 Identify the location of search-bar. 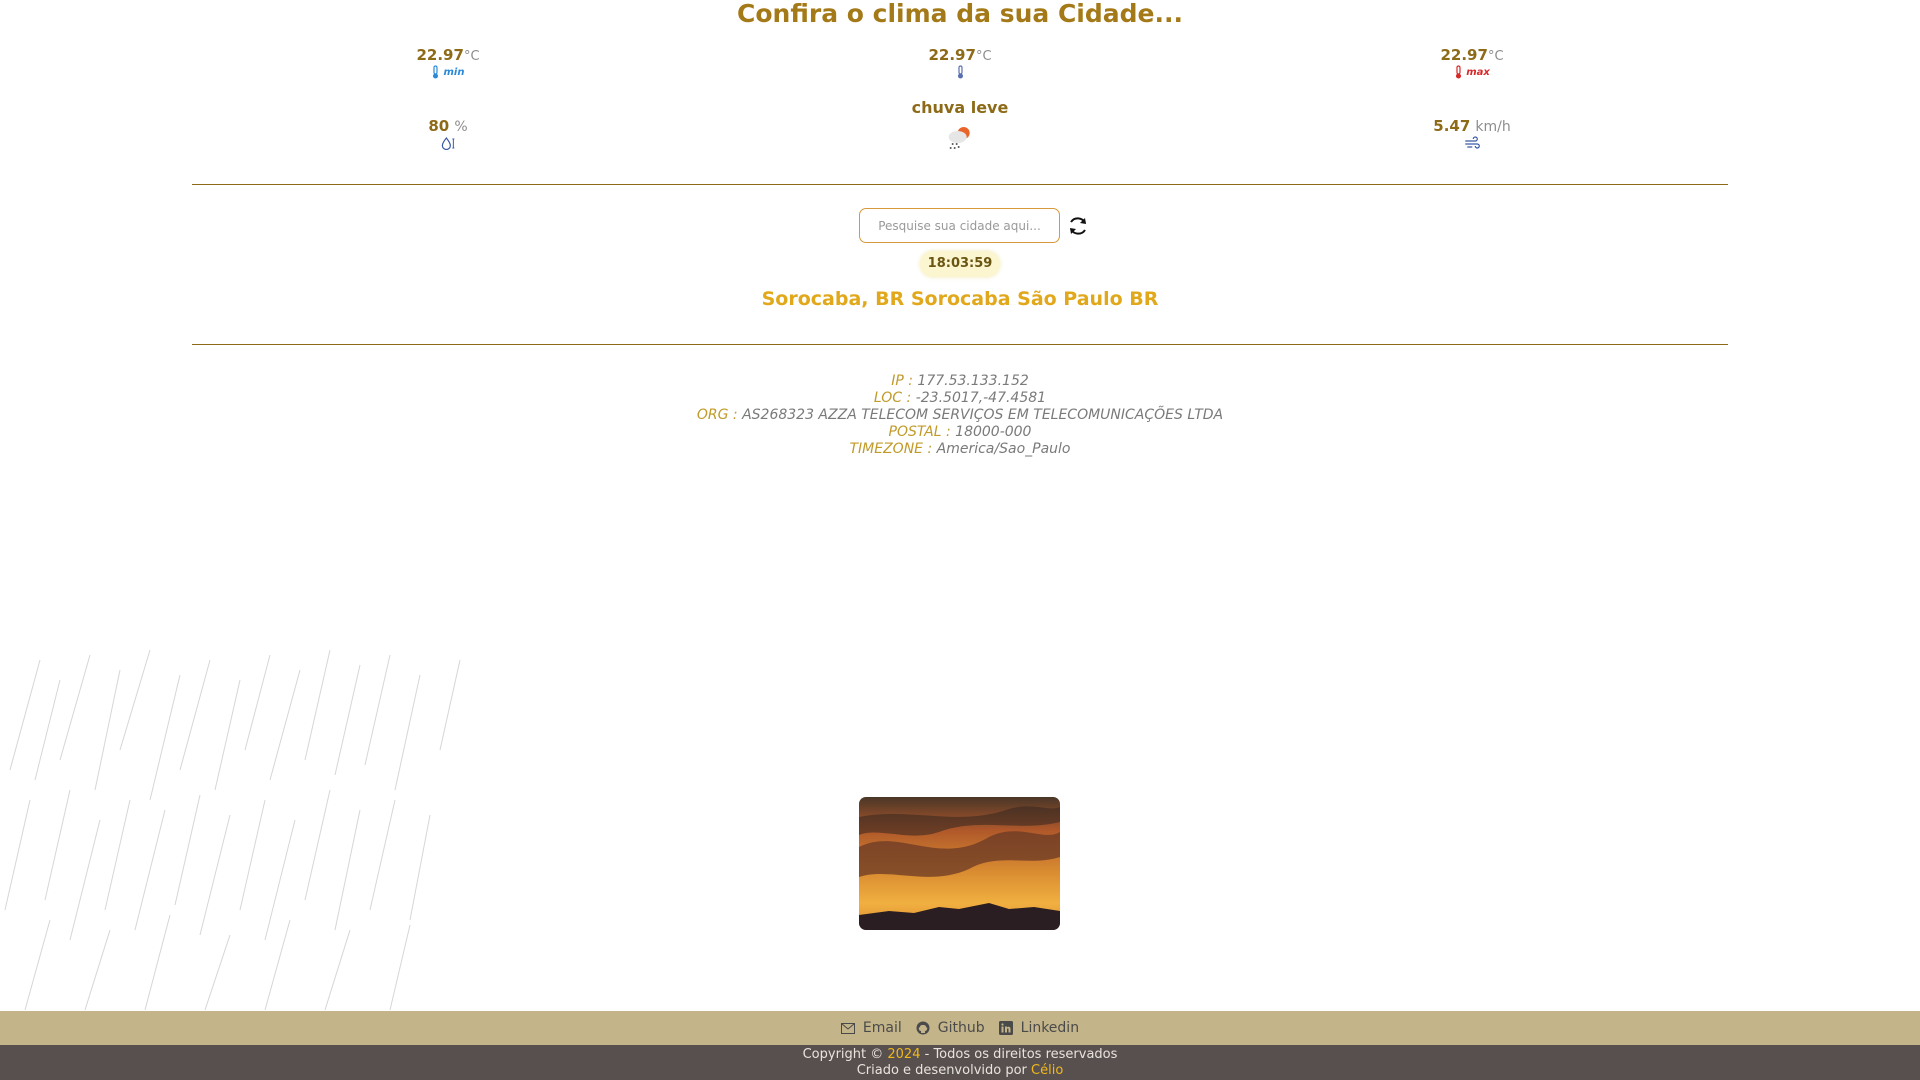
(975, 225).